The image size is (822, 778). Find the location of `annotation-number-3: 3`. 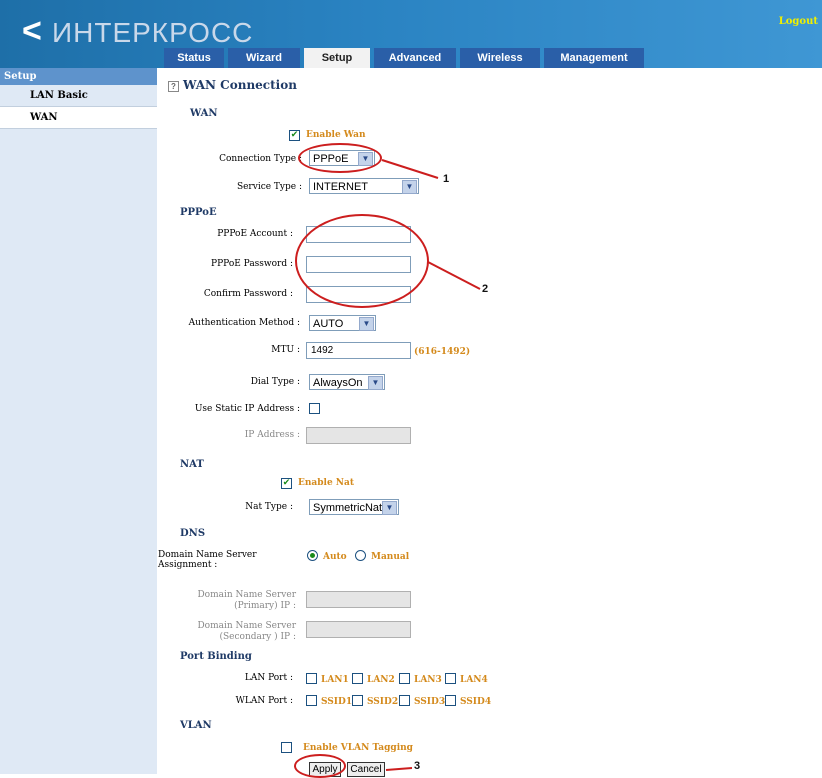

annotation-number-3: 3 is located at coordinates (417, 766).